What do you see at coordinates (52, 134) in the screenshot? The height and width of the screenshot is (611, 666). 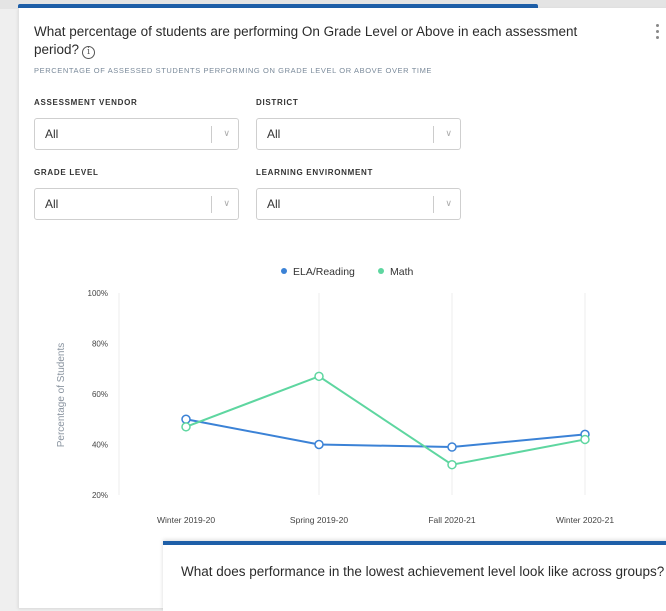 I see `vendor-select-value: All` at bounding box center [52, 134].